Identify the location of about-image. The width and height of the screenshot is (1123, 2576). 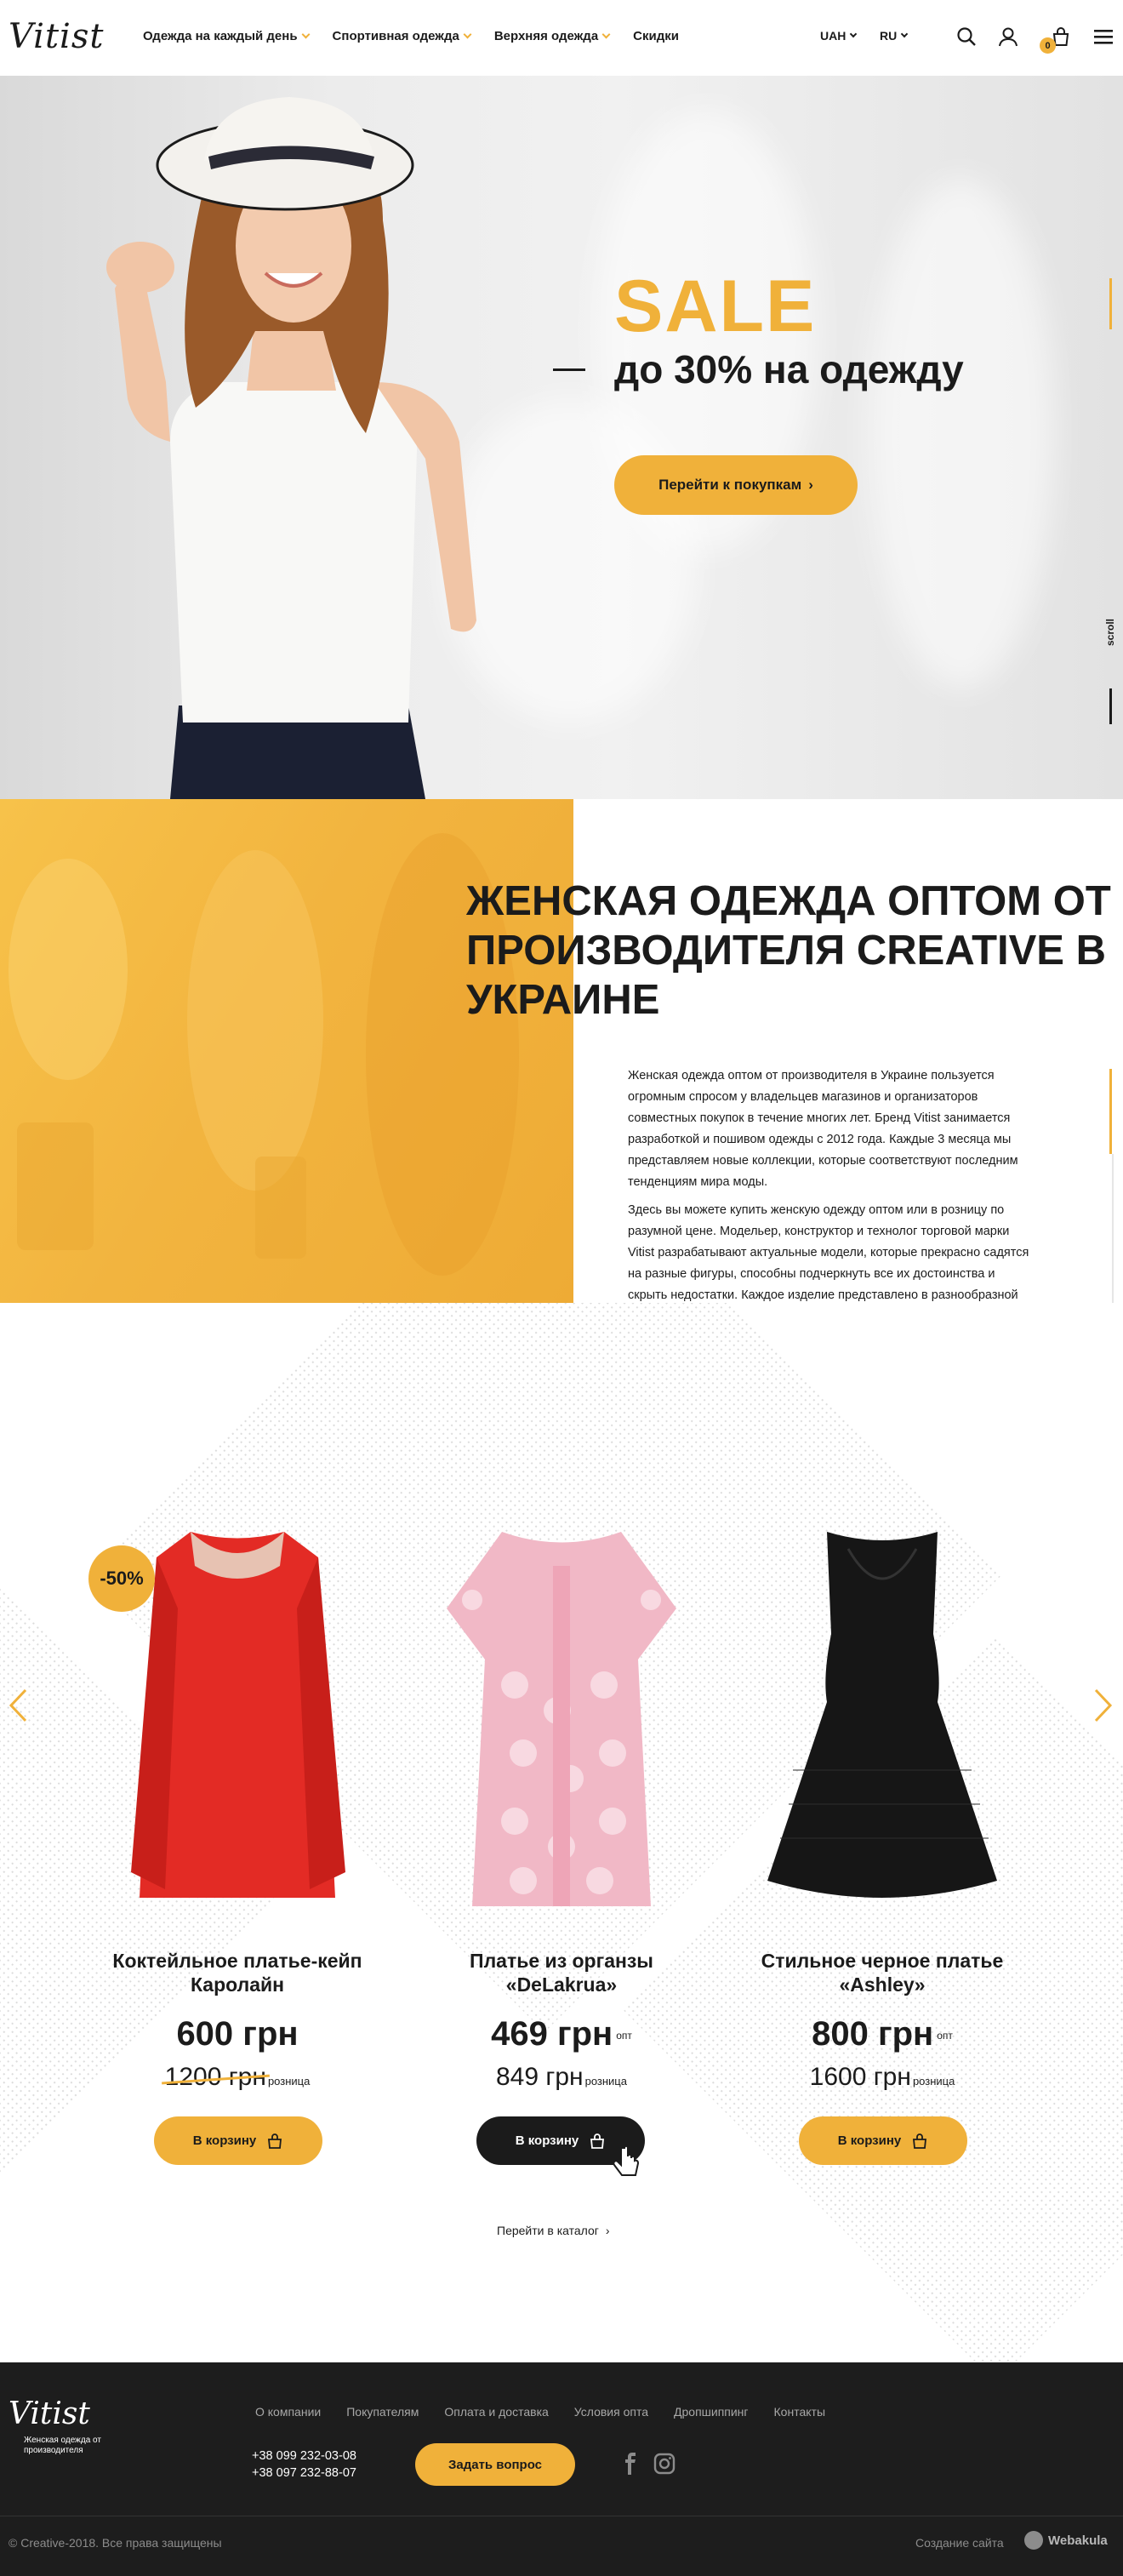
(286, 1051).